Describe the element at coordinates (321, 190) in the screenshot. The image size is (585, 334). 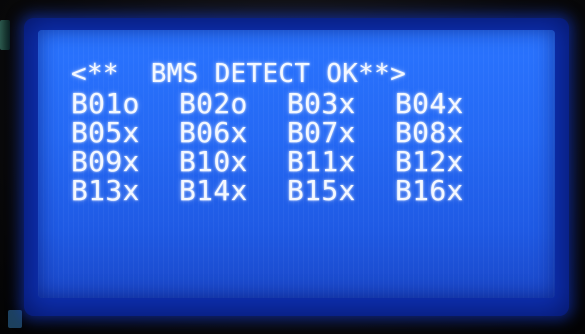
I see `cell-status-b15: B15x` at that location.